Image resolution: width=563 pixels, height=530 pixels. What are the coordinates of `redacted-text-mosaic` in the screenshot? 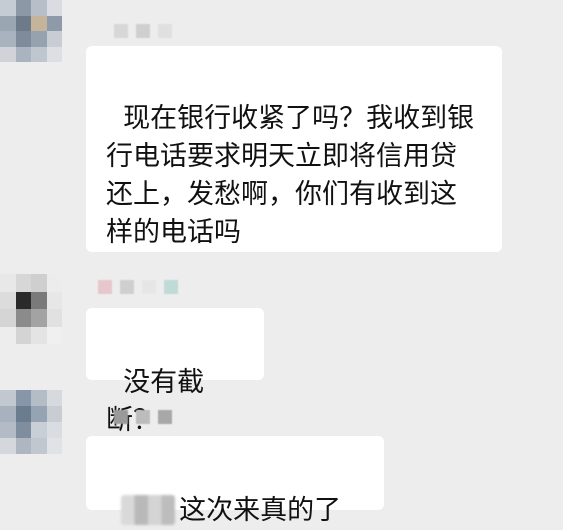 It's located at (148, 510).